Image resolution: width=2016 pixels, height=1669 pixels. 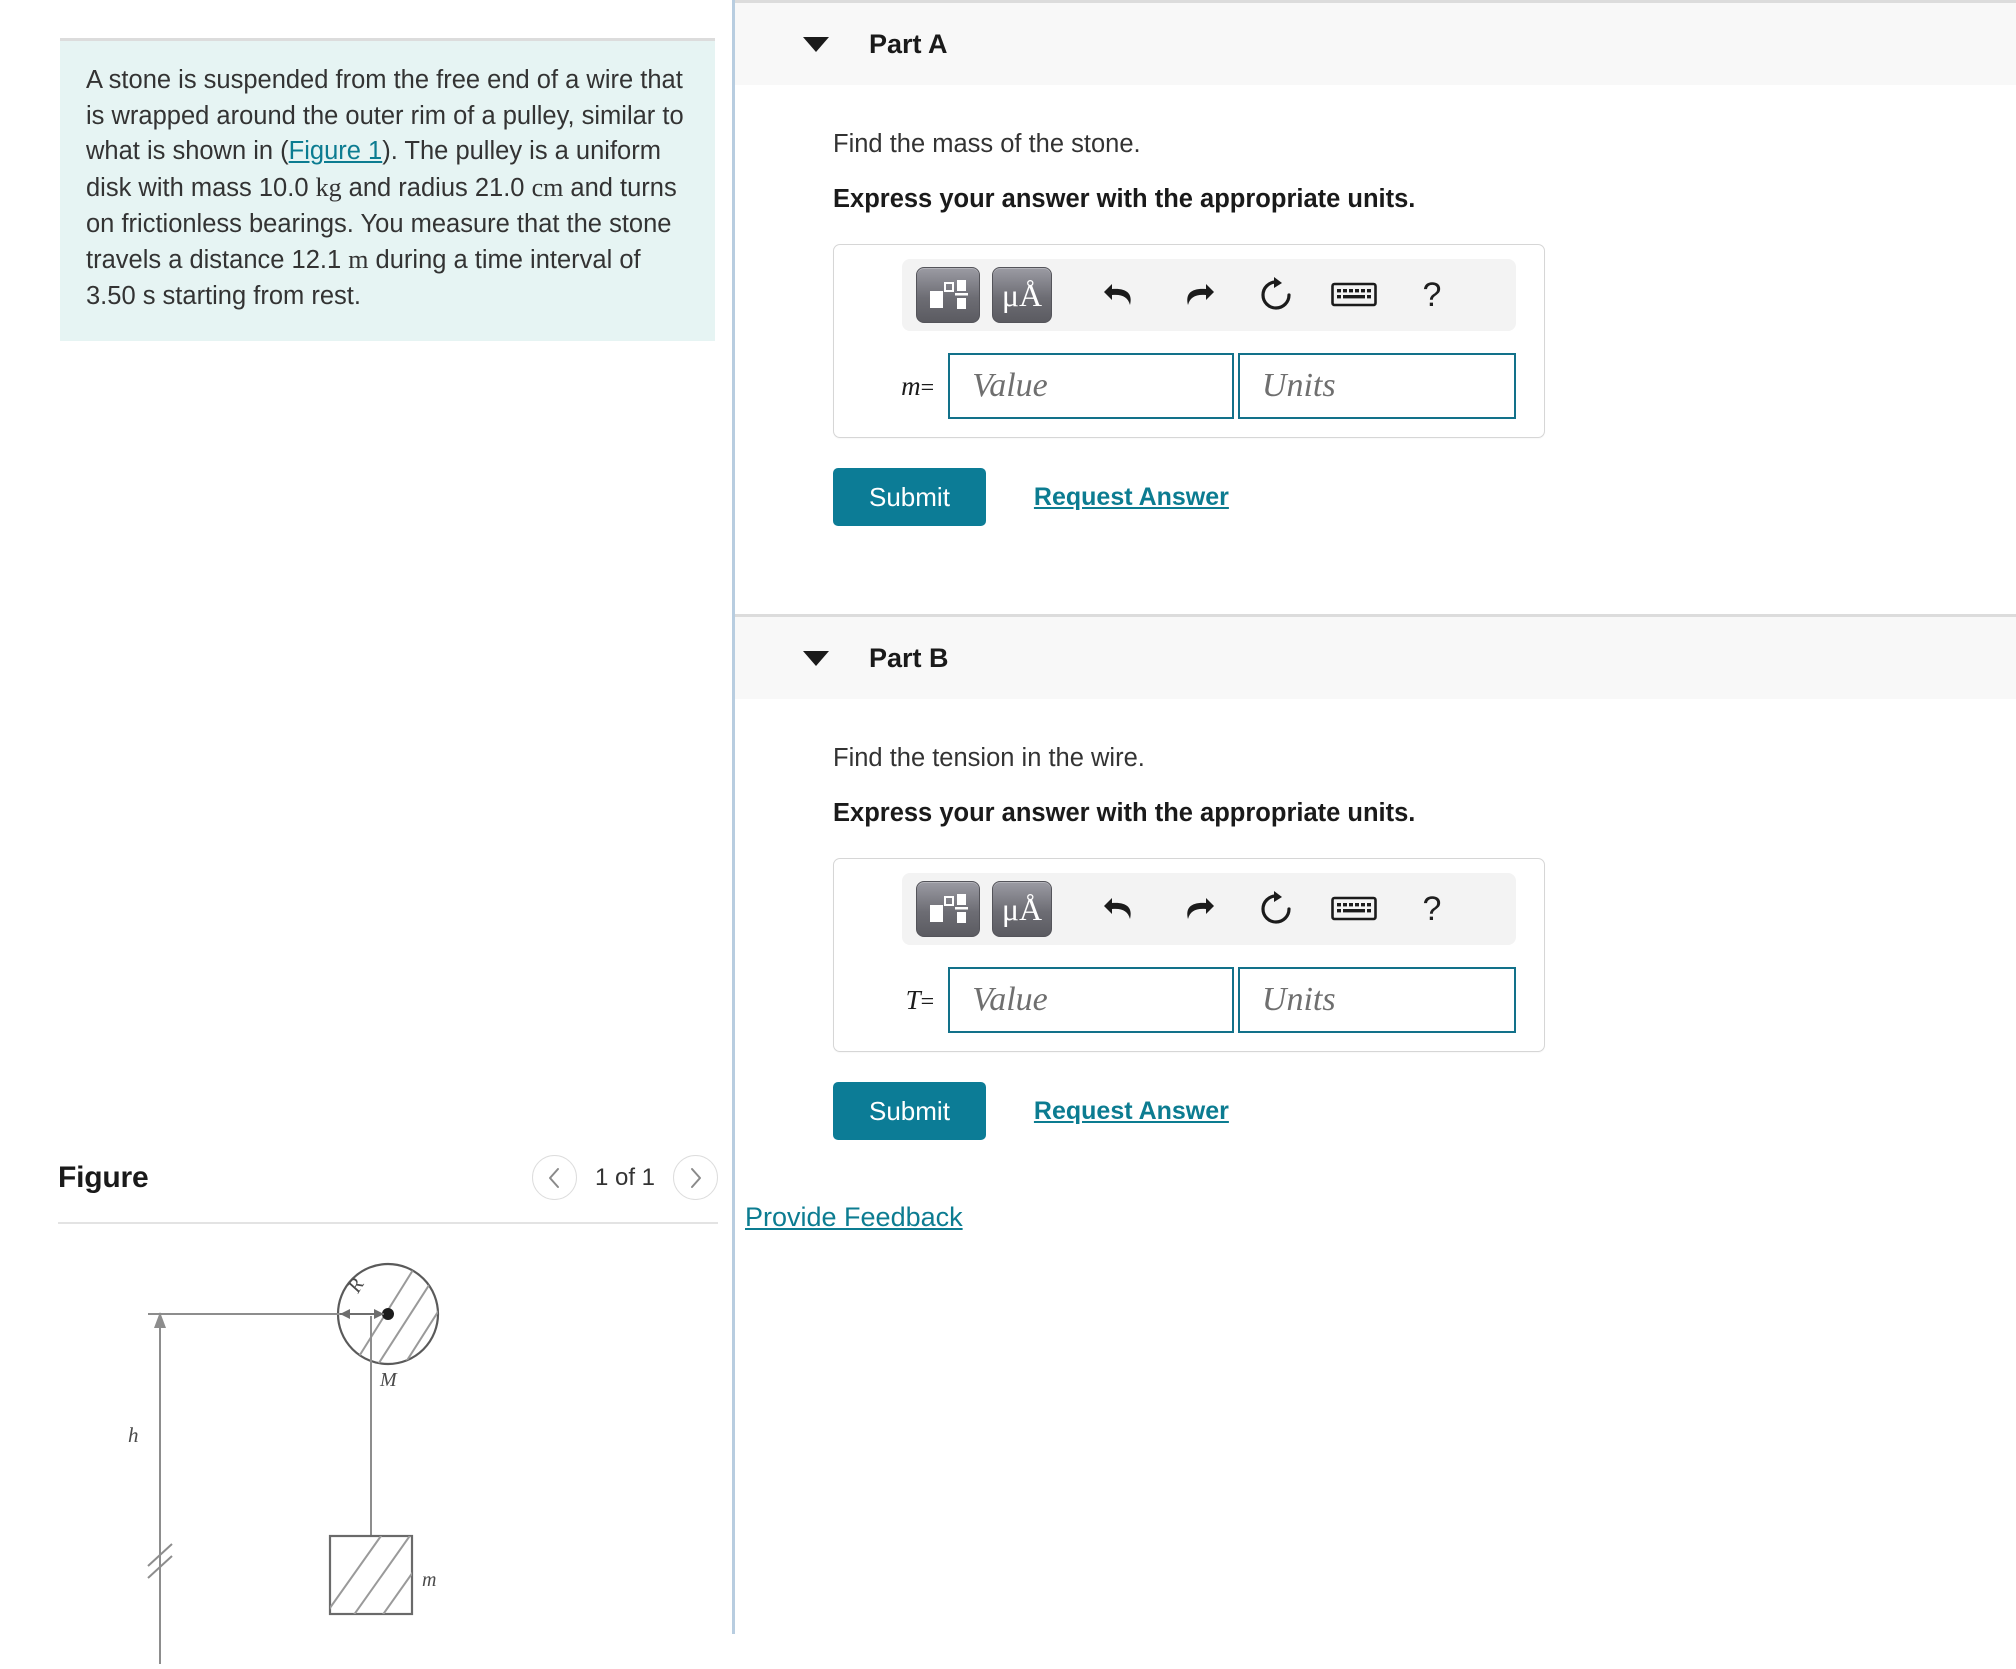 I want to click on part-b-value-input: Value, so click(x=1091, y=1000).